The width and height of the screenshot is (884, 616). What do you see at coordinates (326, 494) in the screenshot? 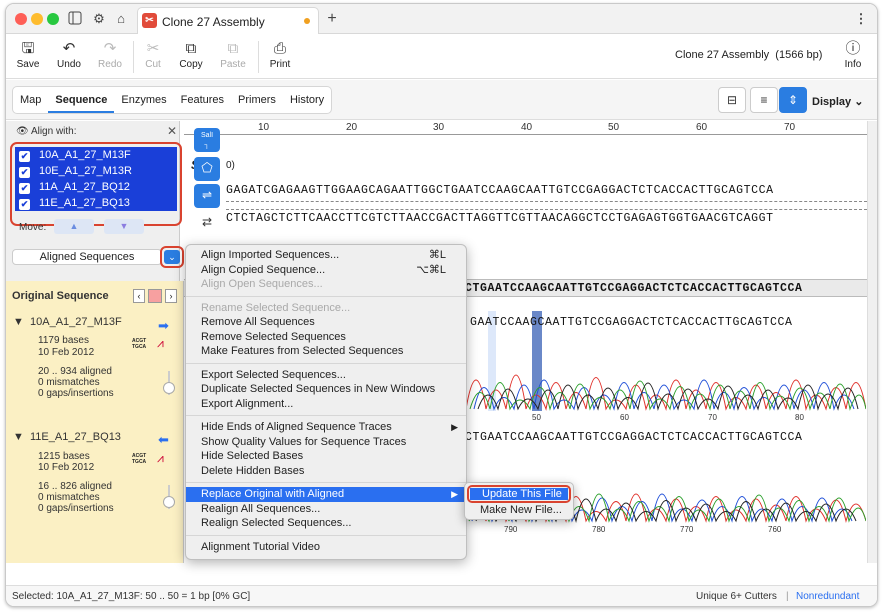
I see `menu-item-replace-original: Replace Original with Aligned ▶` at bounding box center [326, 494].